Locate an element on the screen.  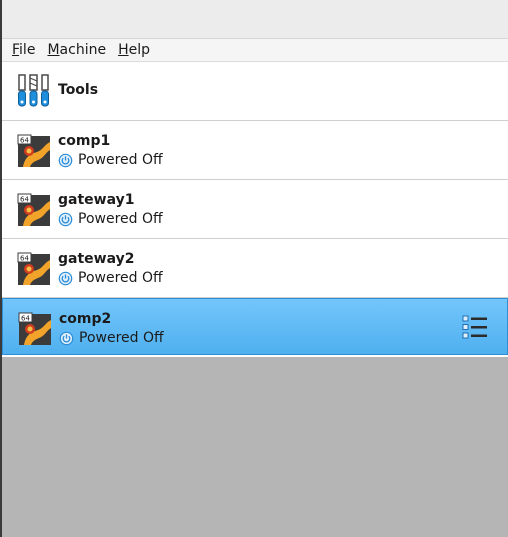
tools-icon is located at coordinates (33, 90).